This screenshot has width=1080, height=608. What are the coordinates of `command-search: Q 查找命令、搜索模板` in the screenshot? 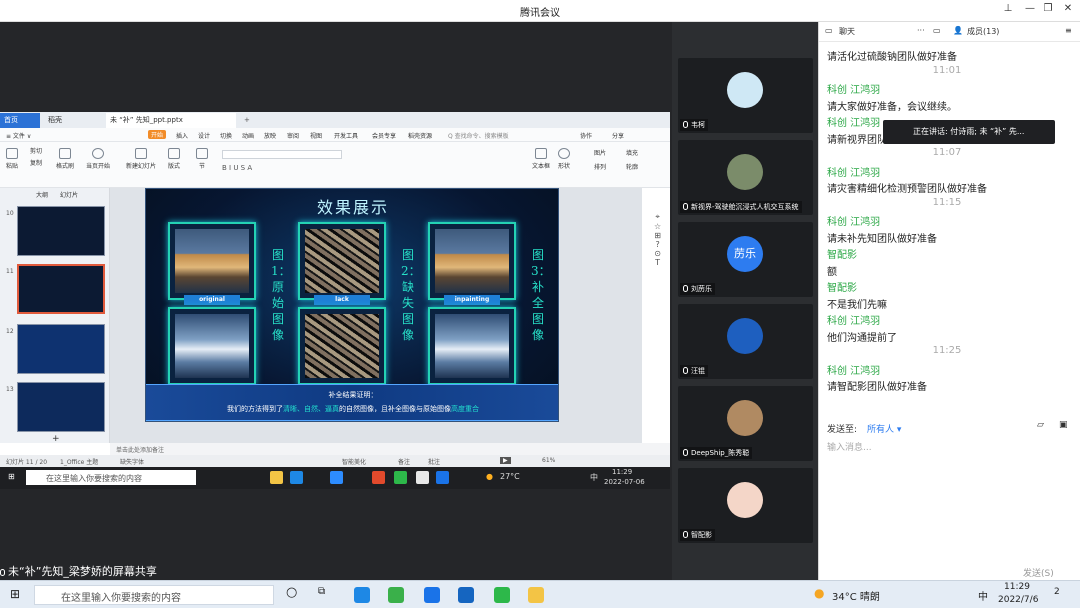 It's located at (478, 135).